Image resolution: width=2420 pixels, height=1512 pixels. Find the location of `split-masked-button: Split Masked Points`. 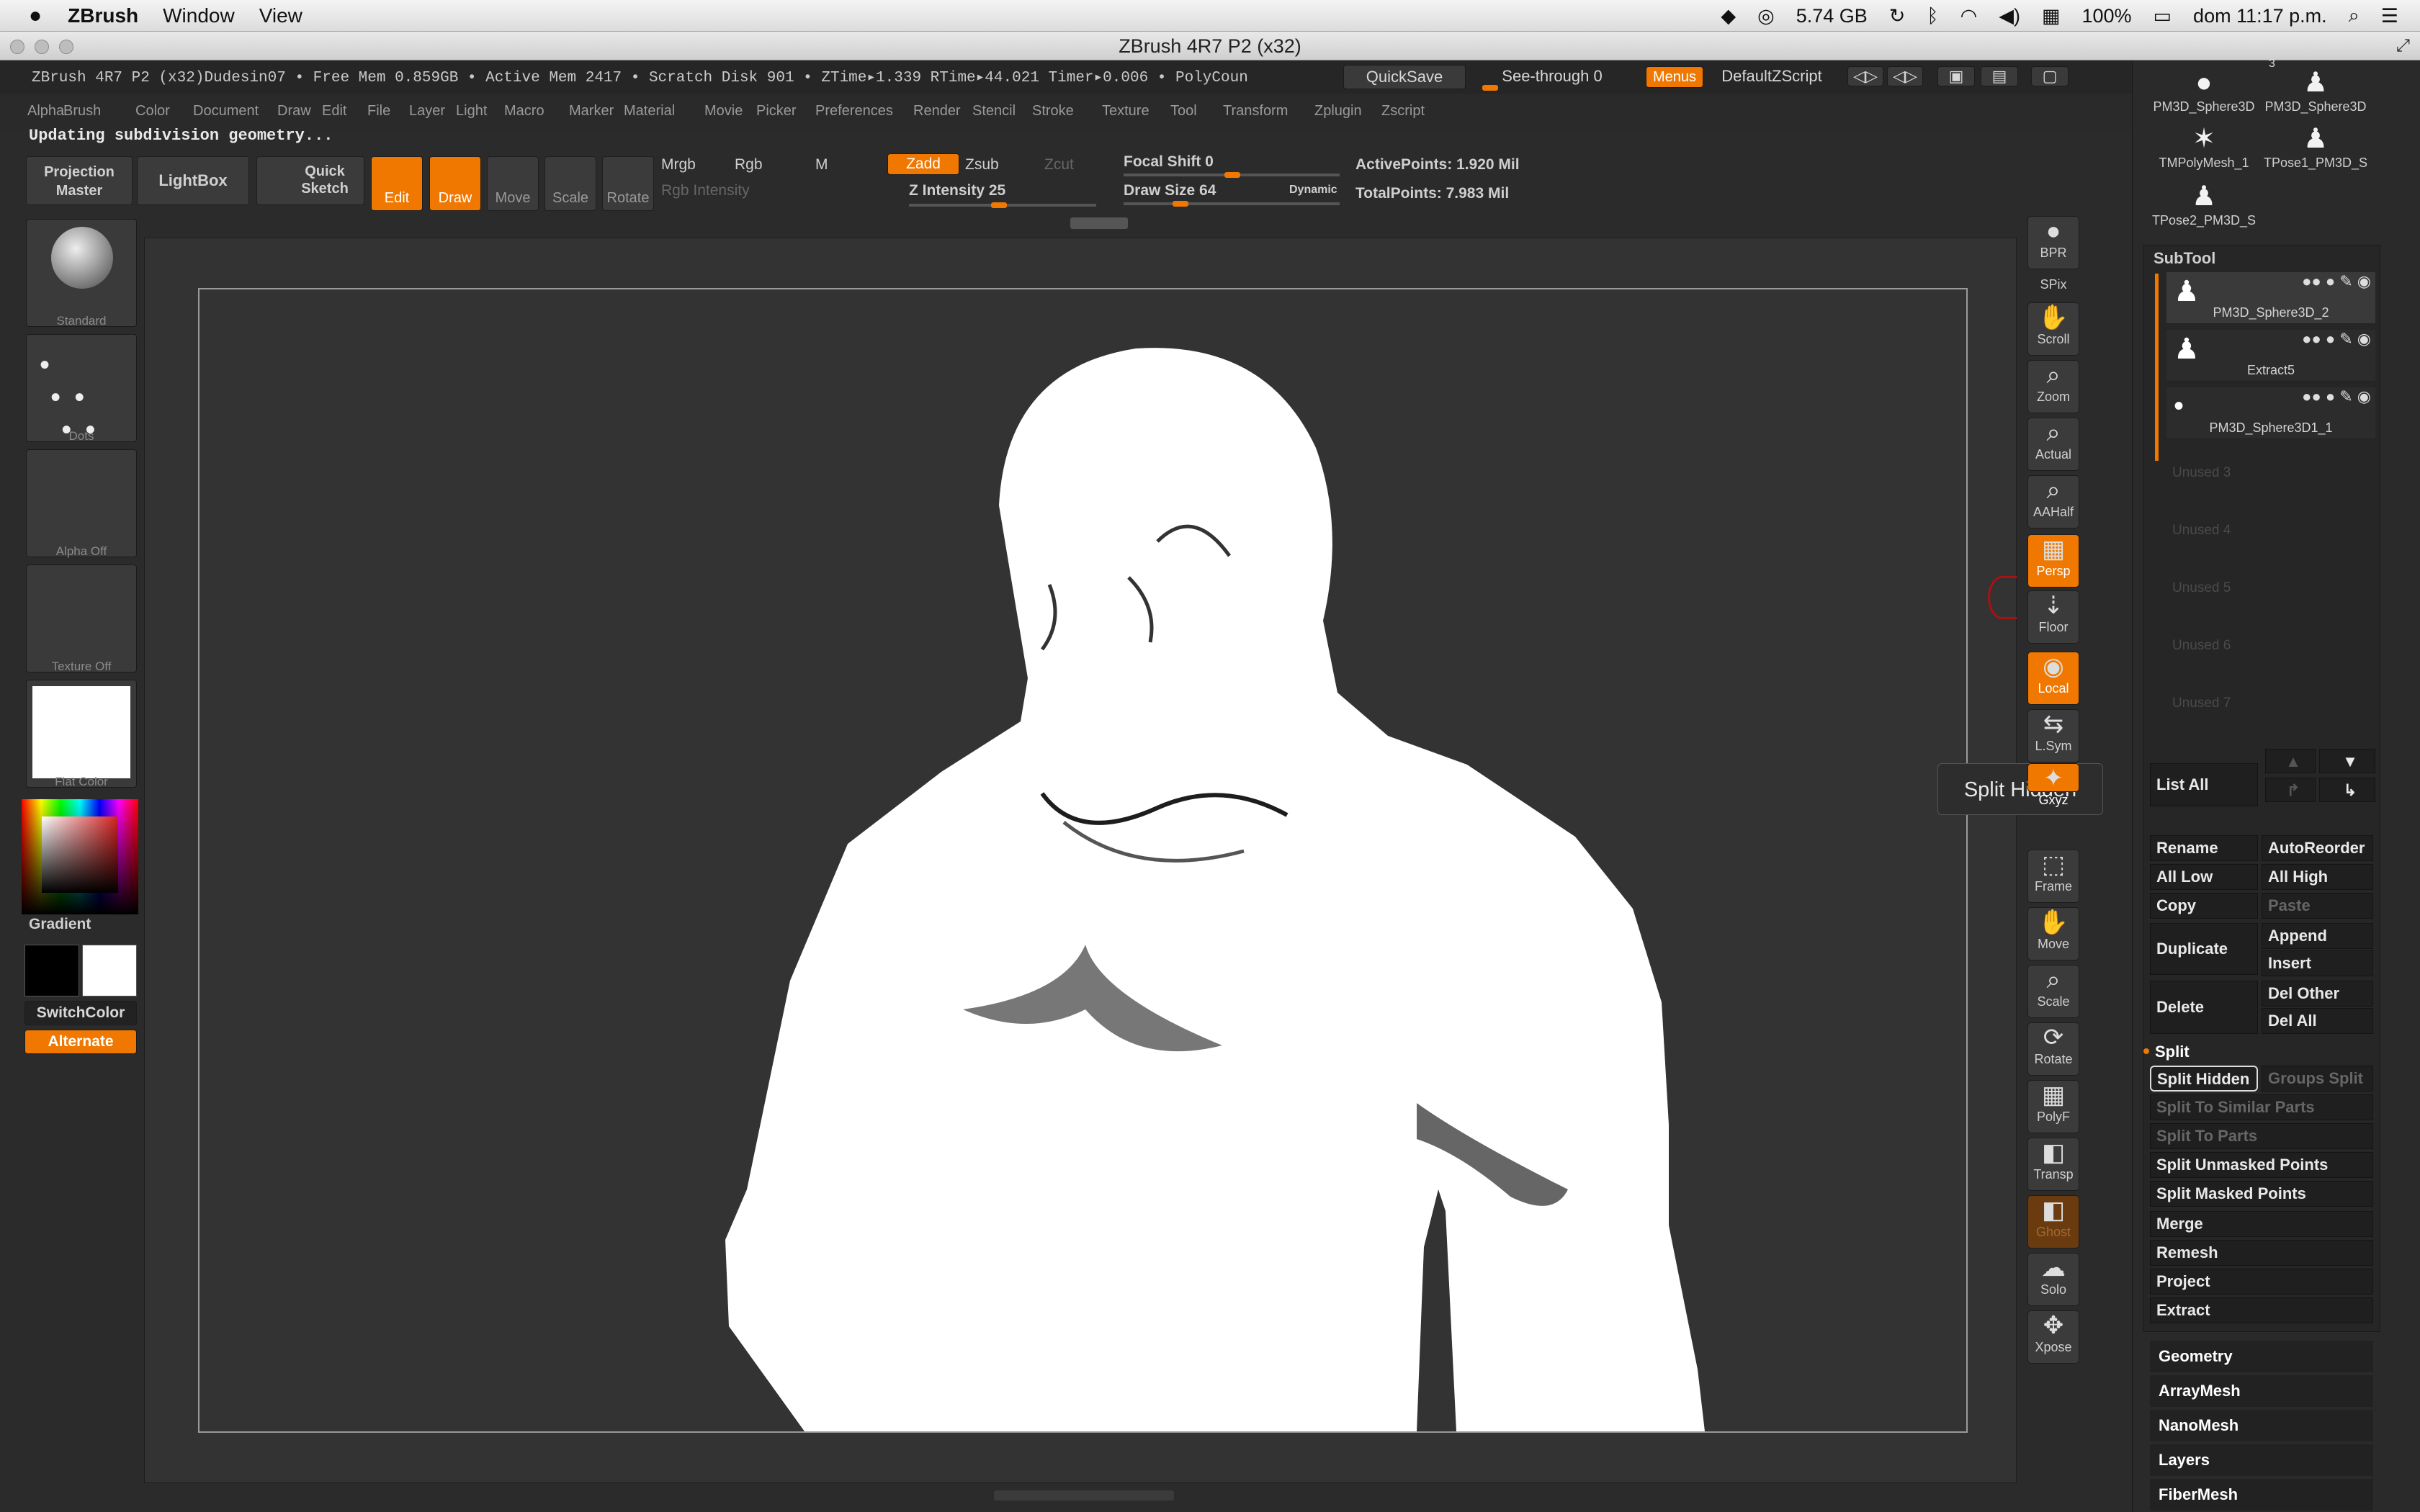

split-masked-button: Split Masked Points is located at coordinates (2261, 1194).